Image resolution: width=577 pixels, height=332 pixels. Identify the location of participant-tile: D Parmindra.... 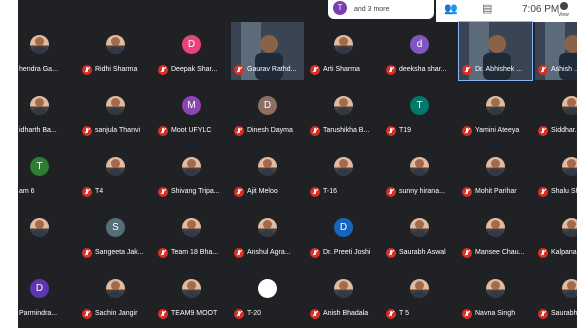
(47, 295).